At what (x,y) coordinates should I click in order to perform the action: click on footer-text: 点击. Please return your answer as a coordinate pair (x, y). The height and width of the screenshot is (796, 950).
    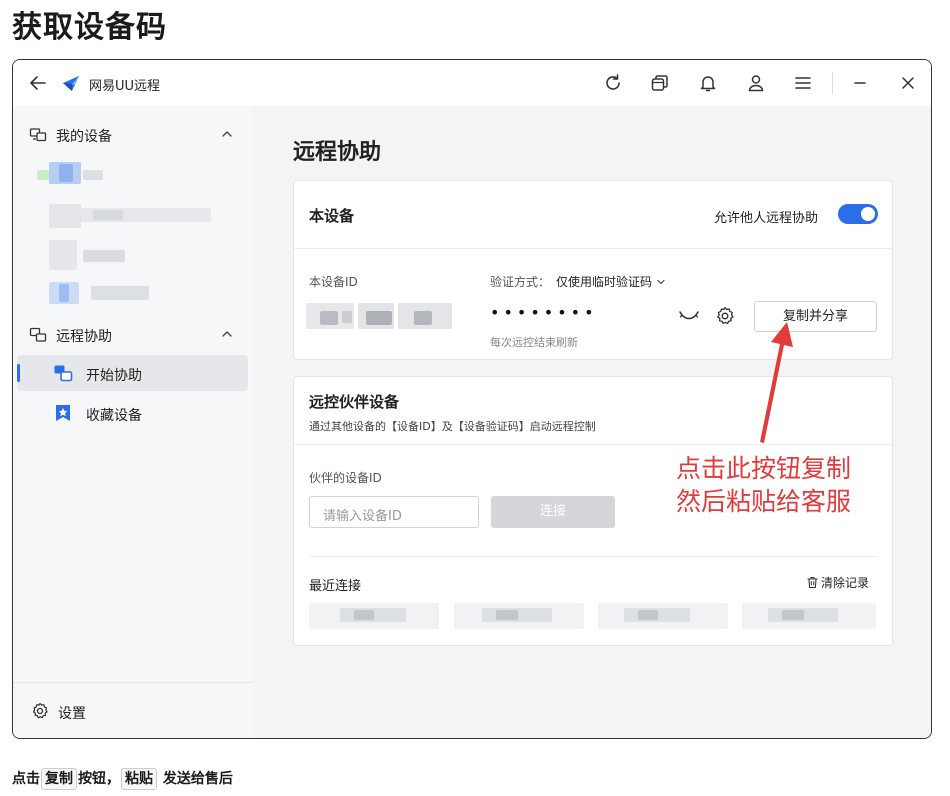
    Looking at the image, I should click on (26, 779).